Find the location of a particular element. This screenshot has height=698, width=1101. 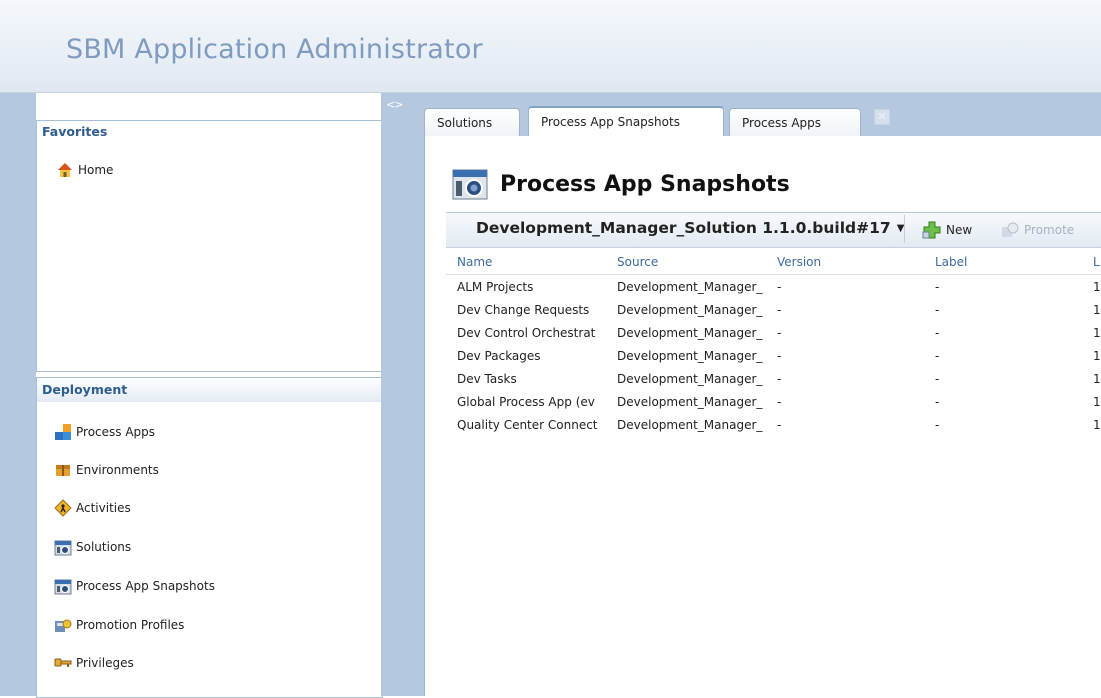

page-title: Process App Snapshots is located at coordinates (621, 184).